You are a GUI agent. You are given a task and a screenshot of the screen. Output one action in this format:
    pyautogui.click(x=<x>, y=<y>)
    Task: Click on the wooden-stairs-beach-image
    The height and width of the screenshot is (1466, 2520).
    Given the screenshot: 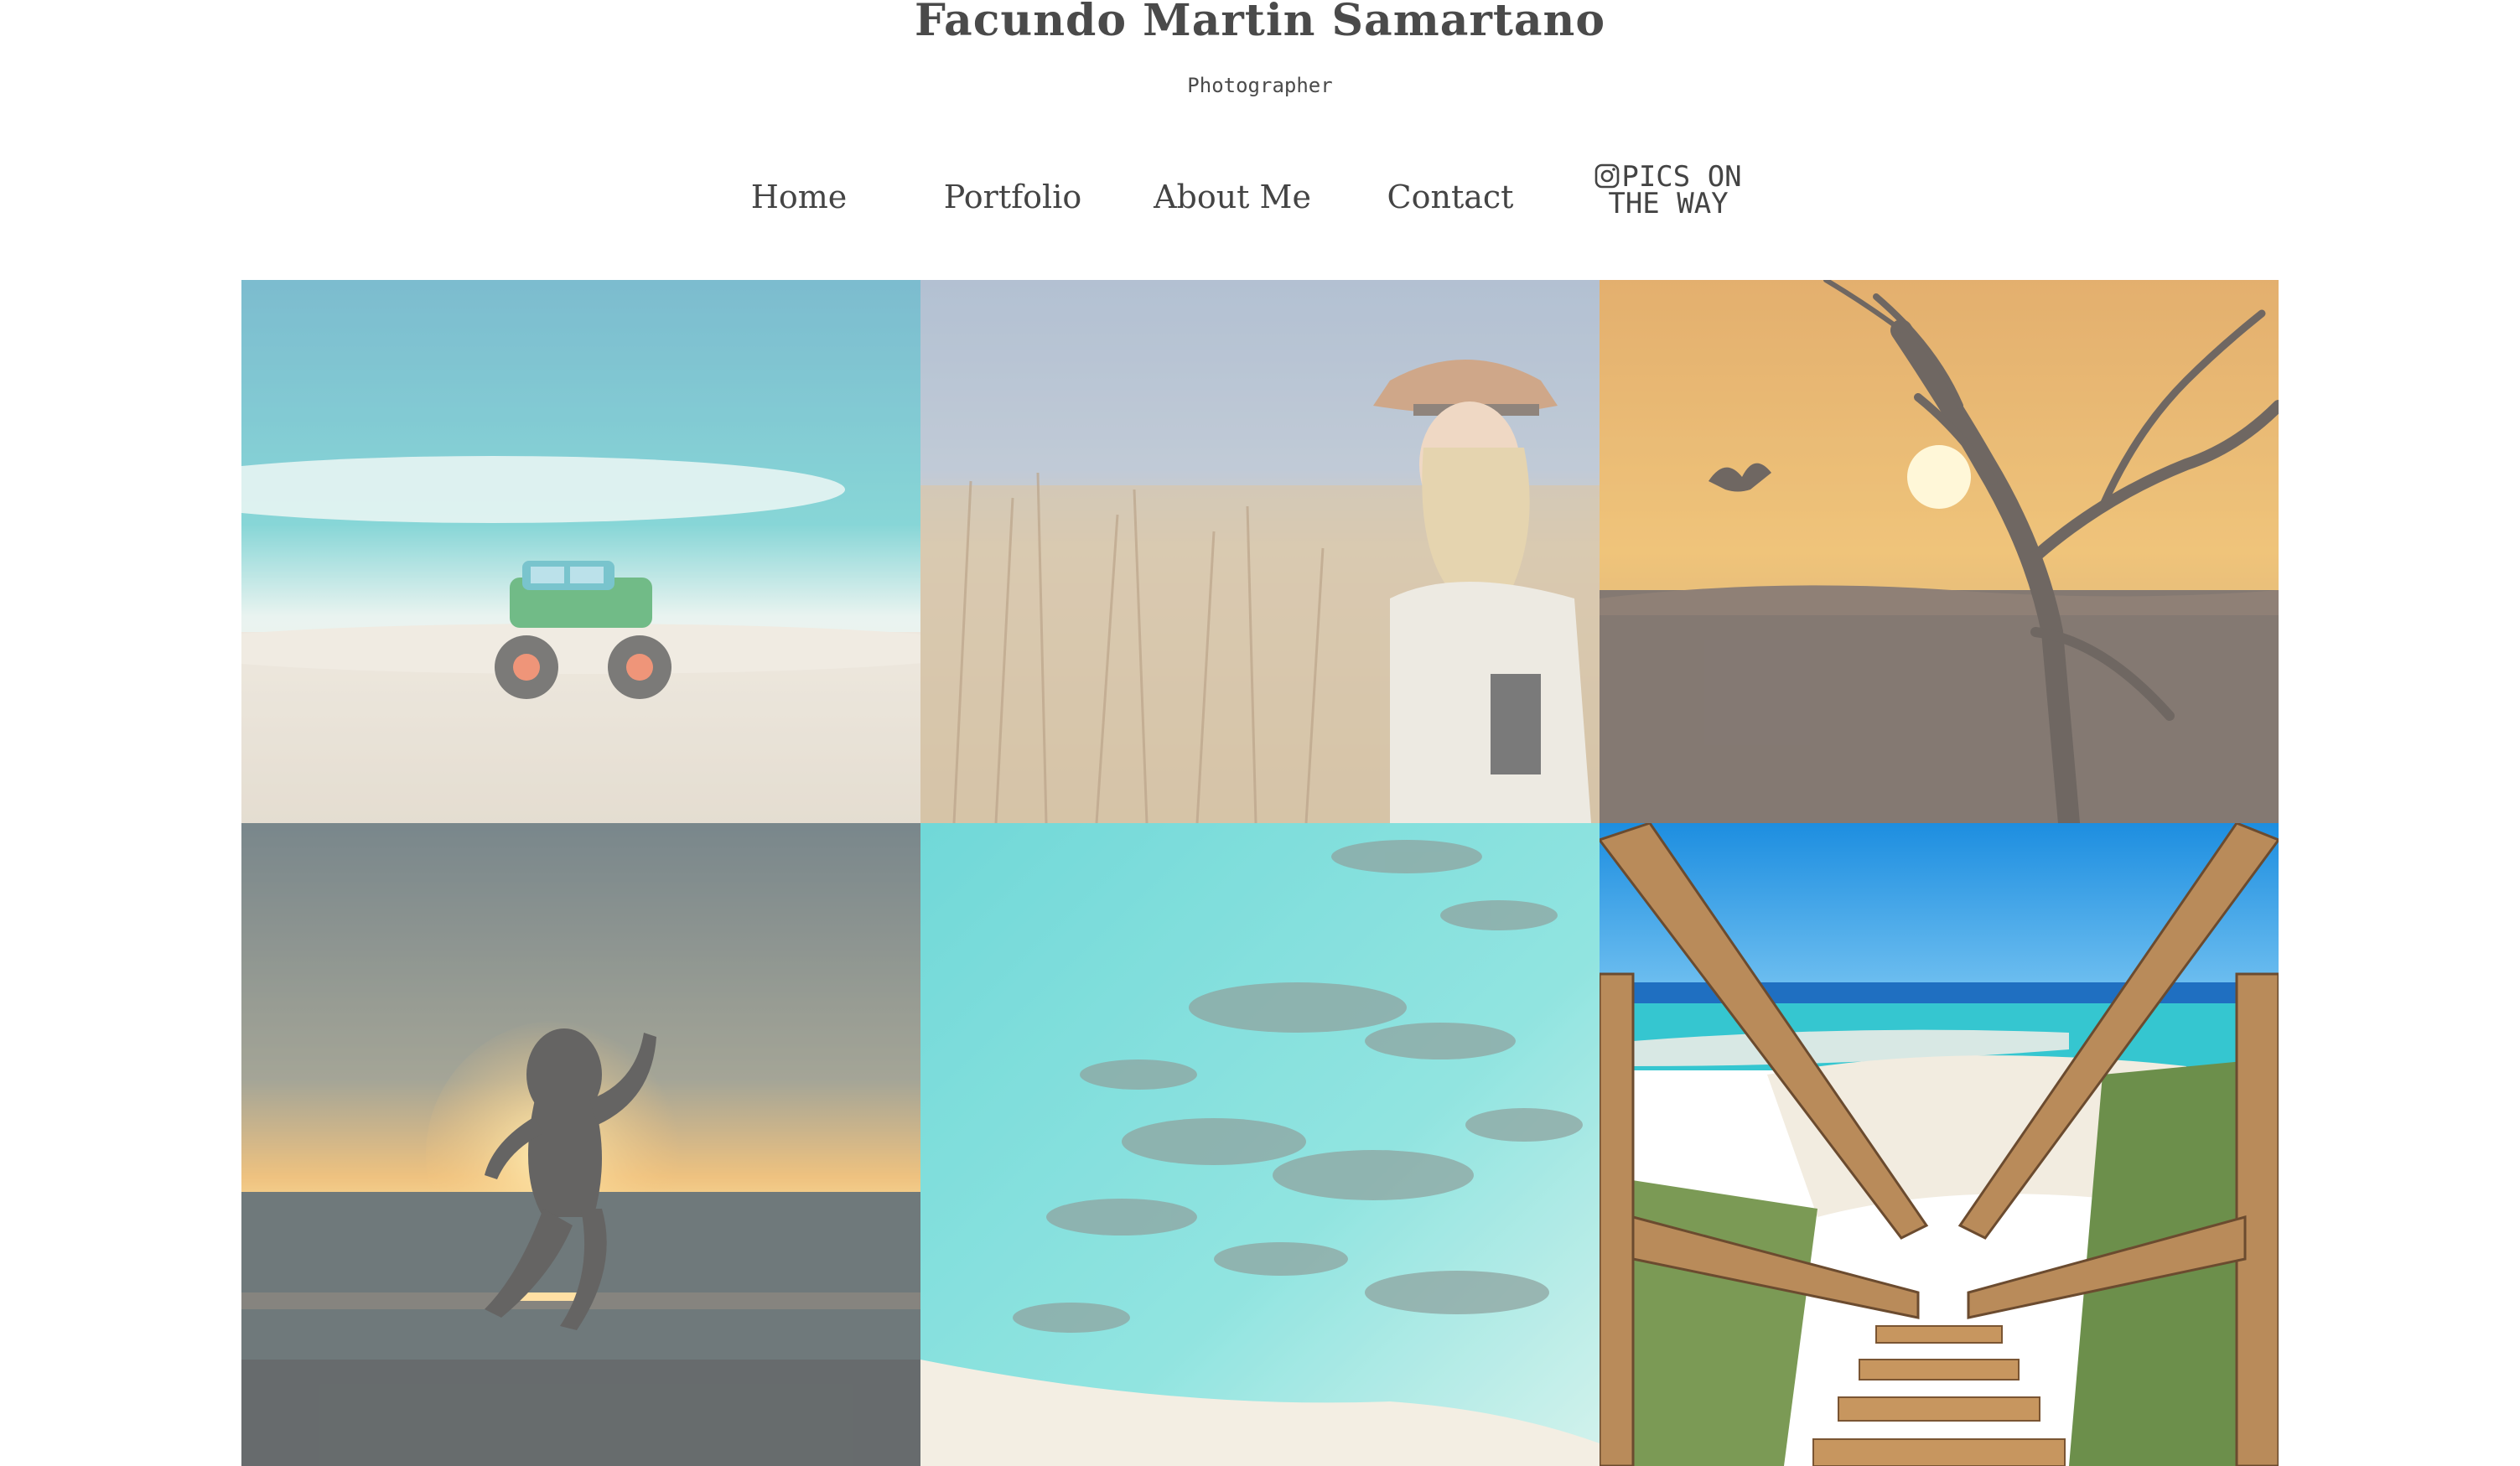 What is the action you would take?
    pyautogui.click(x=1939, y=1144)
    